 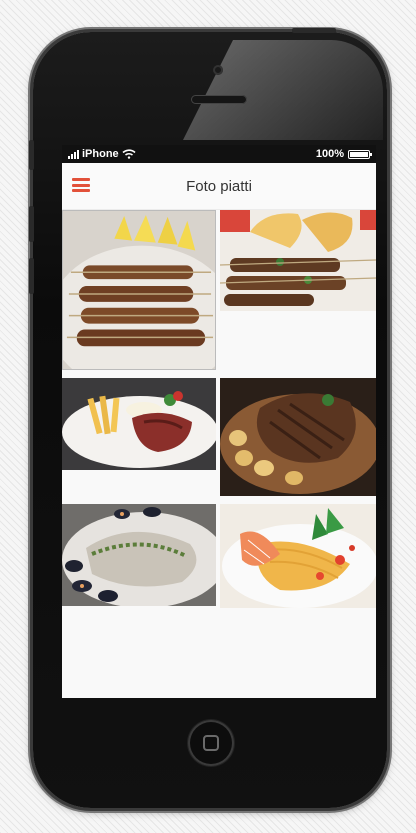 What do you see at coordinates (329, 154) in the screenshot?
I see `battery-percent: 100%` at bounding box center [329, 154].